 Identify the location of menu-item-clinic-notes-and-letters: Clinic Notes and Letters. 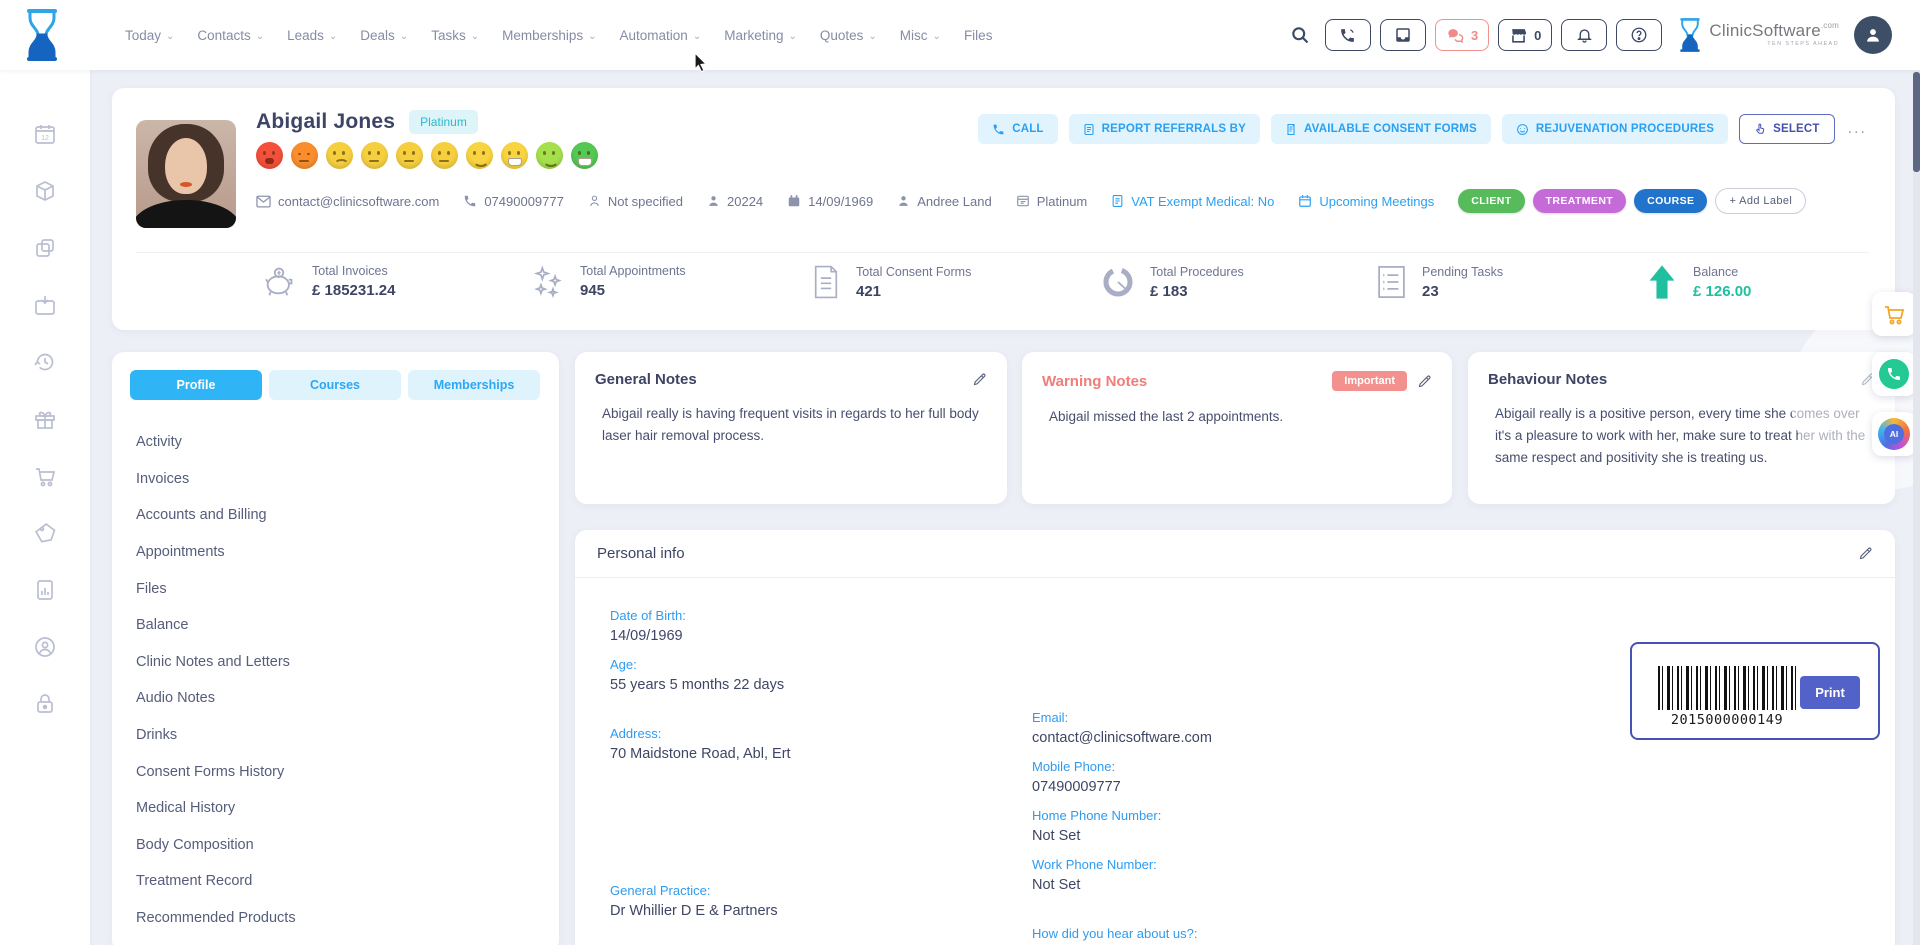
(335, 662).